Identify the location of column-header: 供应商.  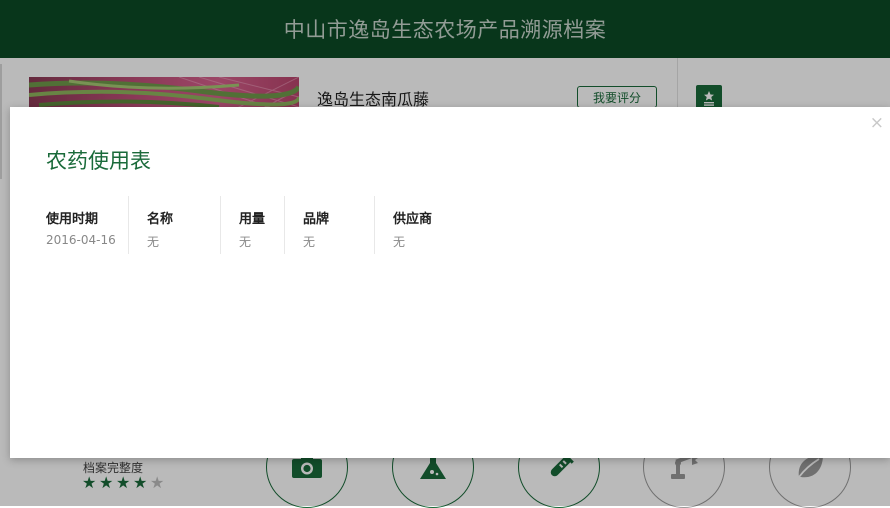
(413, 219).